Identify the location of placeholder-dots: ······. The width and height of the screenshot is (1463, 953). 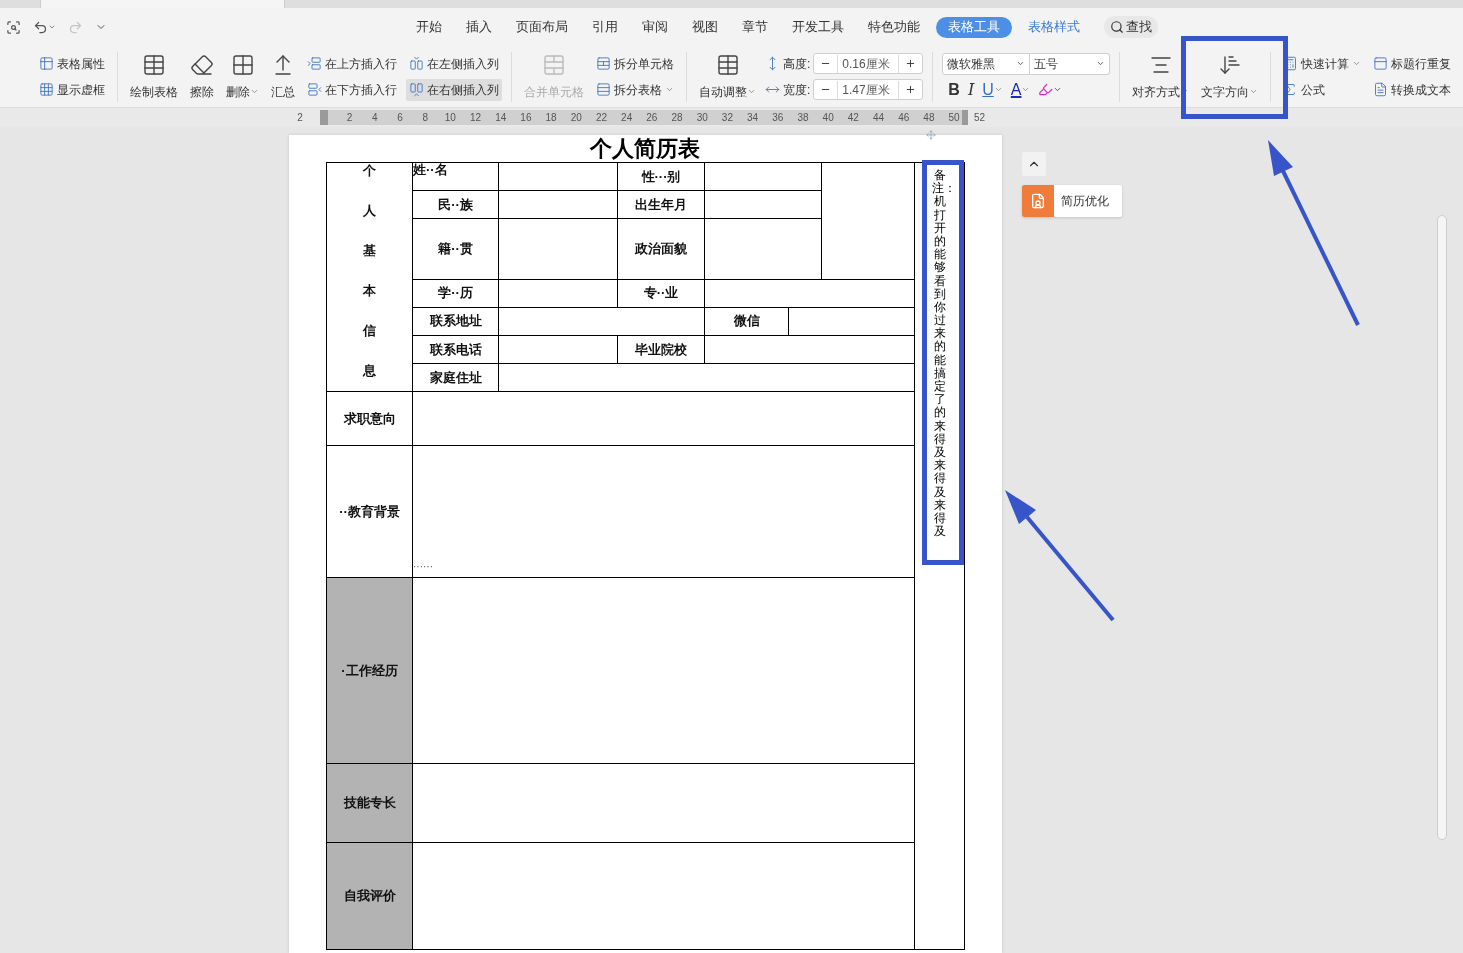
(423, 567).